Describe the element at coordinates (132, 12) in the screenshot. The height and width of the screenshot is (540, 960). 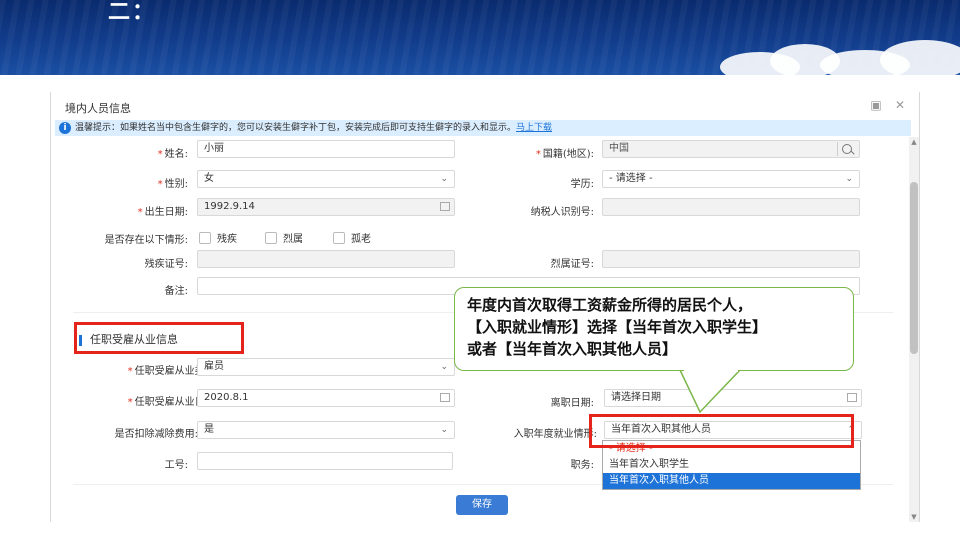
I see `banner-title: 二：` at that location.